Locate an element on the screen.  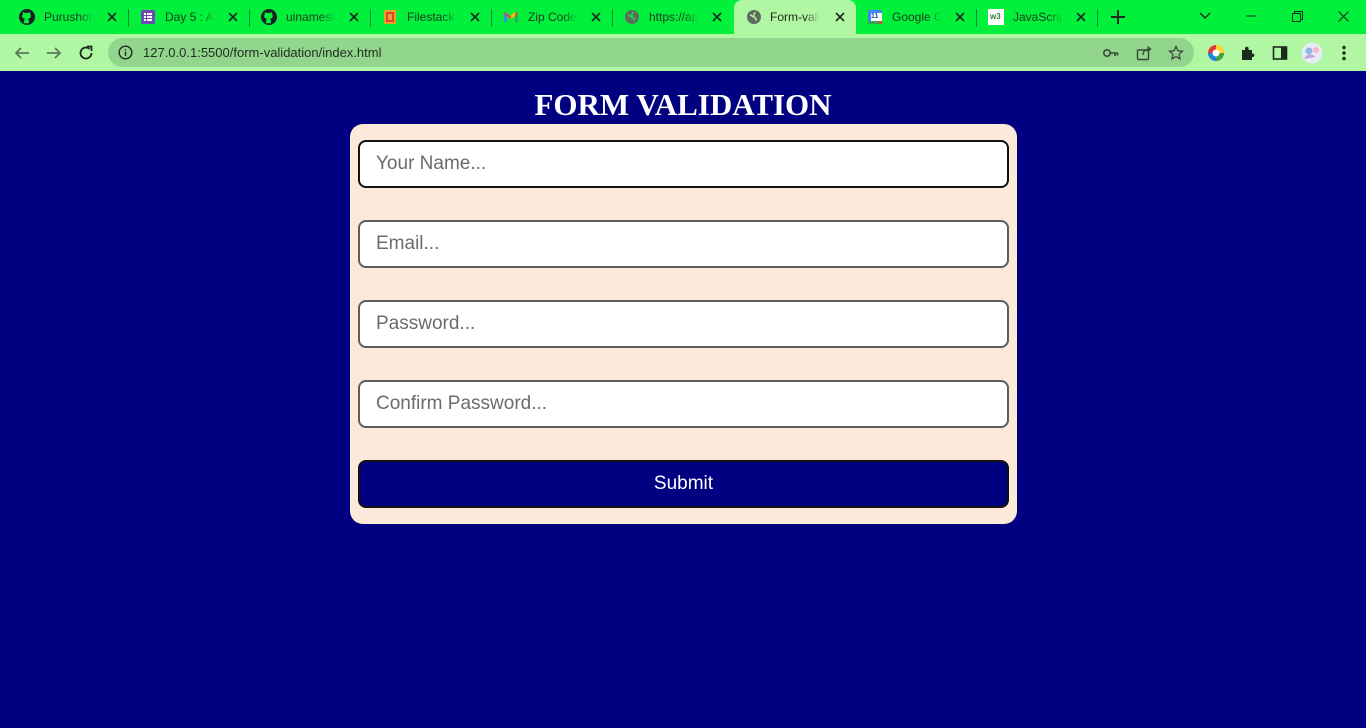
calendar-badge: 11 is located at coordinates (875, 16).